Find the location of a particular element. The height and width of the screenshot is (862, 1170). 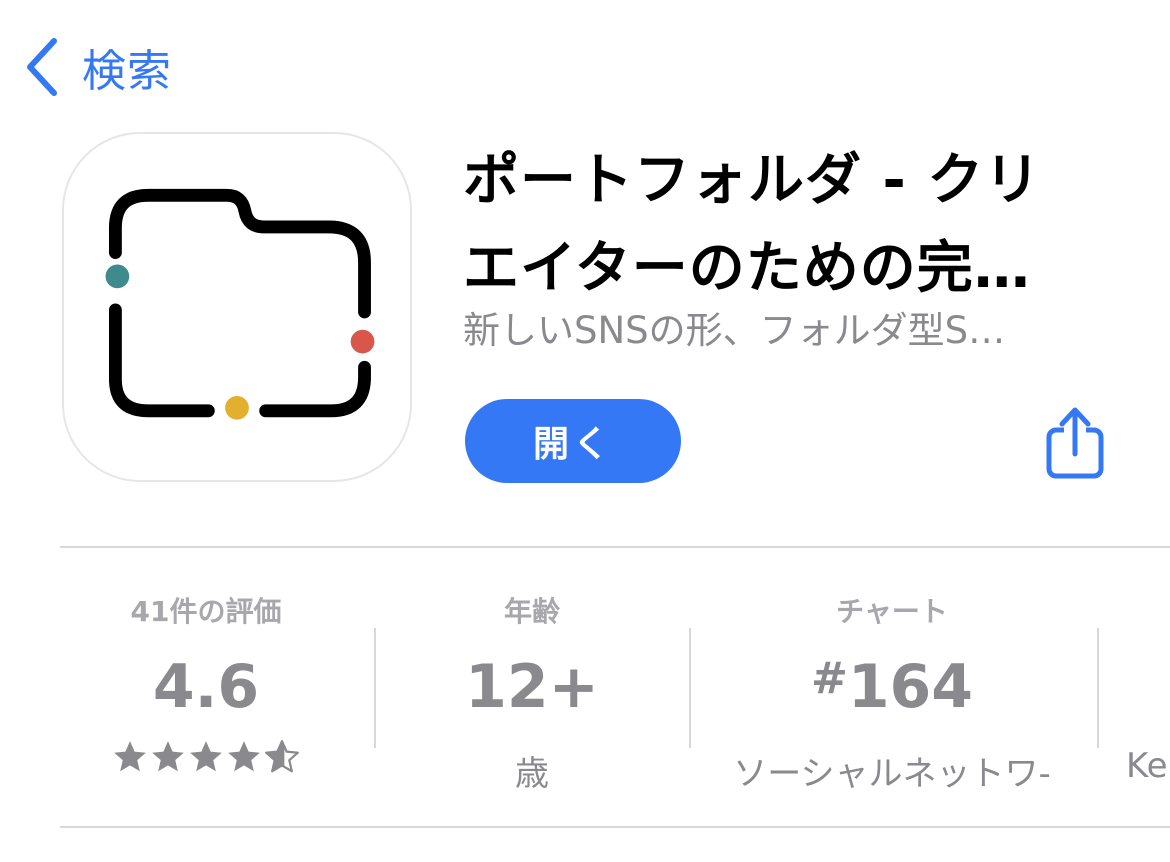

back-label: 検索 is located at coordinates (127, 71).